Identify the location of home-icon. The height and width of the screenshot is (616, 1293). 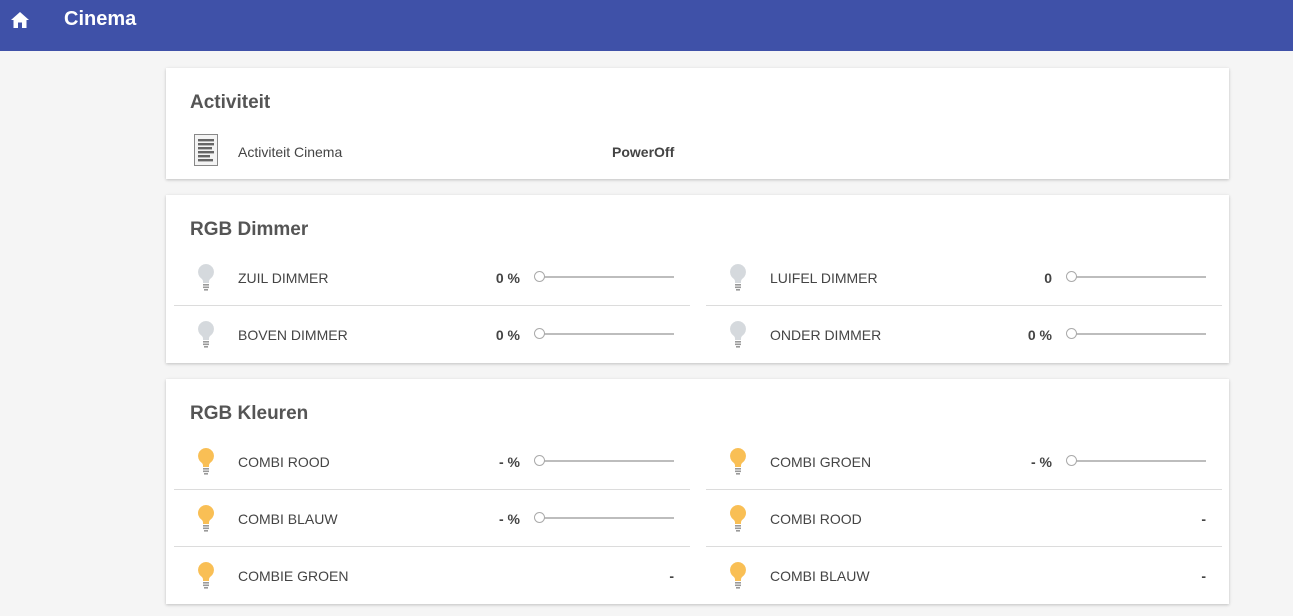
(20, 20).